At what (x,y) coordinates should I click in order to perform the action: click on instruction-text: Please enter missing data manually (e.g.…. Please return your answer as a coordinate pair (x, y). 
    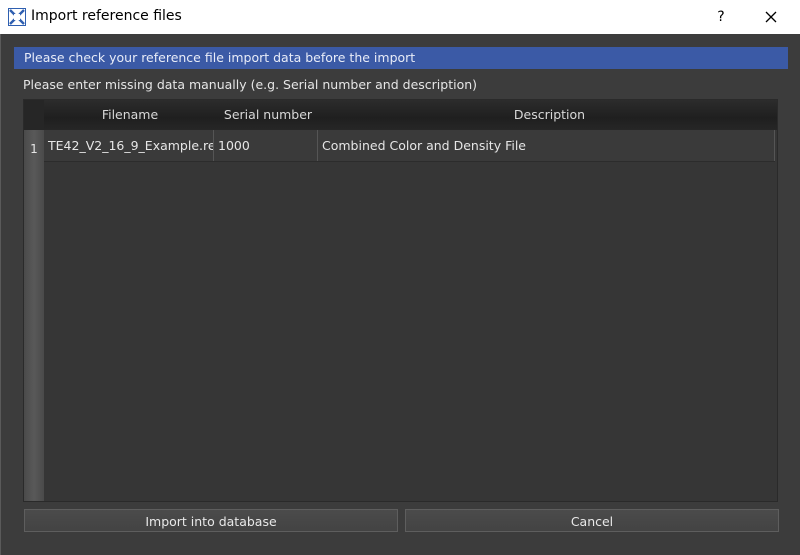
    Looking at the image, I should click on (250, 84).